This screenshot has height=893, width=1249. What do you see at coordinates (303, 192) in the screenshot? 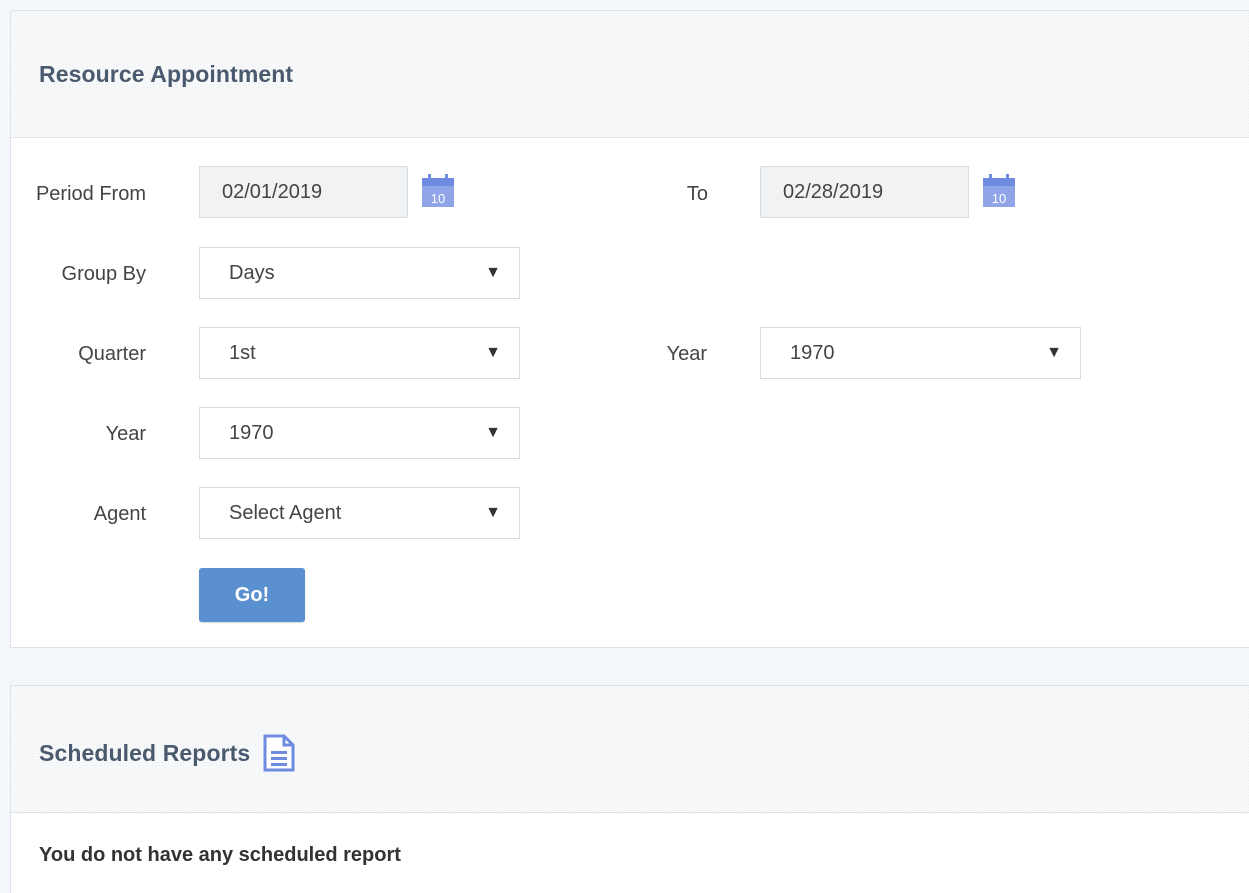
I see `period-from-input: 02/01/2019` at bounding box center [303, 192].